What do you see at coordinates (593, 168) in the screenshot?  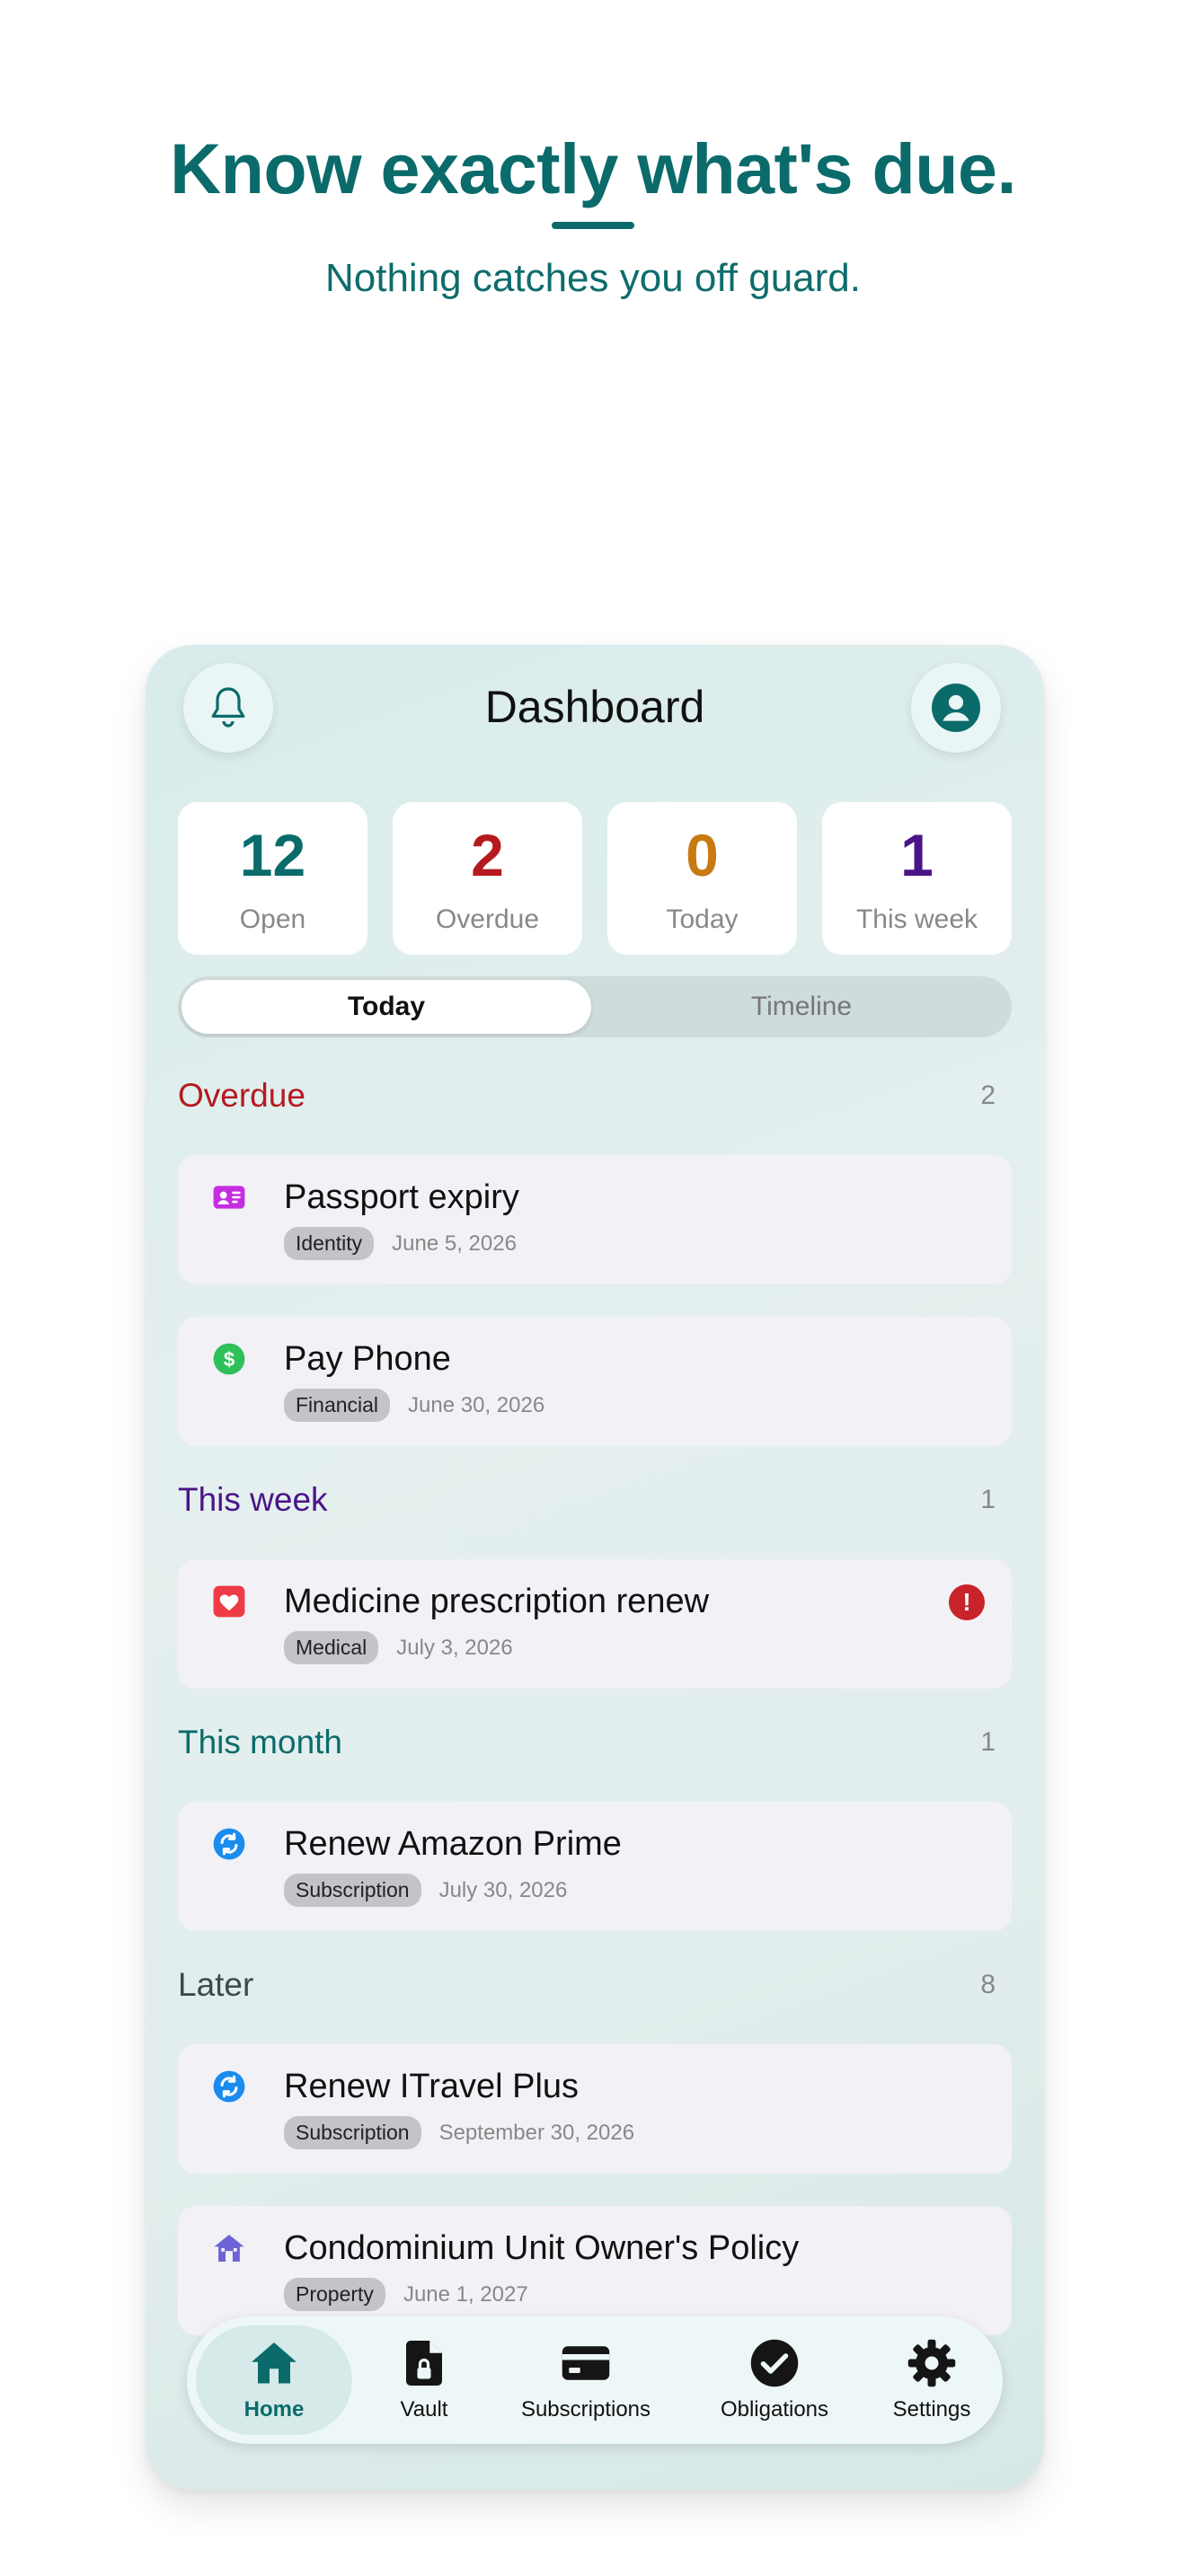 I see `hero-title: Know exactly what's due.` at bounding box center [593, 168].